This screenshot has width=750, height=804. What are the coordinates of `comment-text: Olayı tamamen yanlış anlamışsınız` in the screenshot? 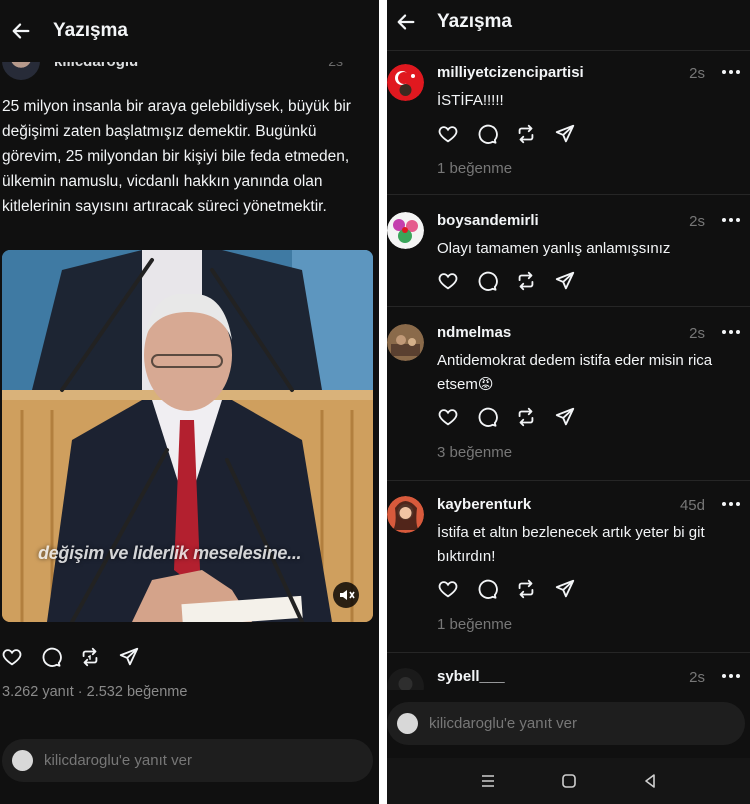 It's located at (554, 248).